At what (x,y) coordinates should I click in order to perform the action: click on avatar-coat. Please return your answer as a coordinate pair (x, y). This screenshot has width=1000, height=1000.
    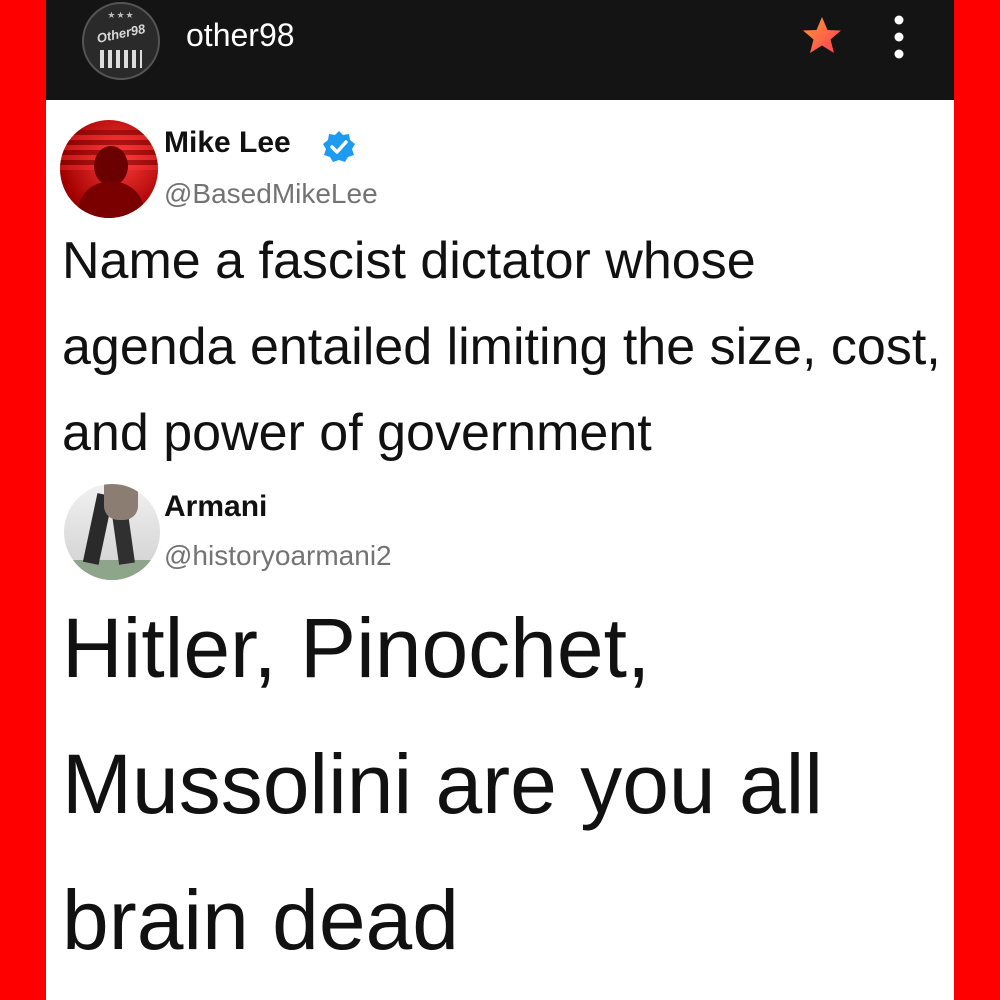
    Looking at the image, I should click on (121, 502).